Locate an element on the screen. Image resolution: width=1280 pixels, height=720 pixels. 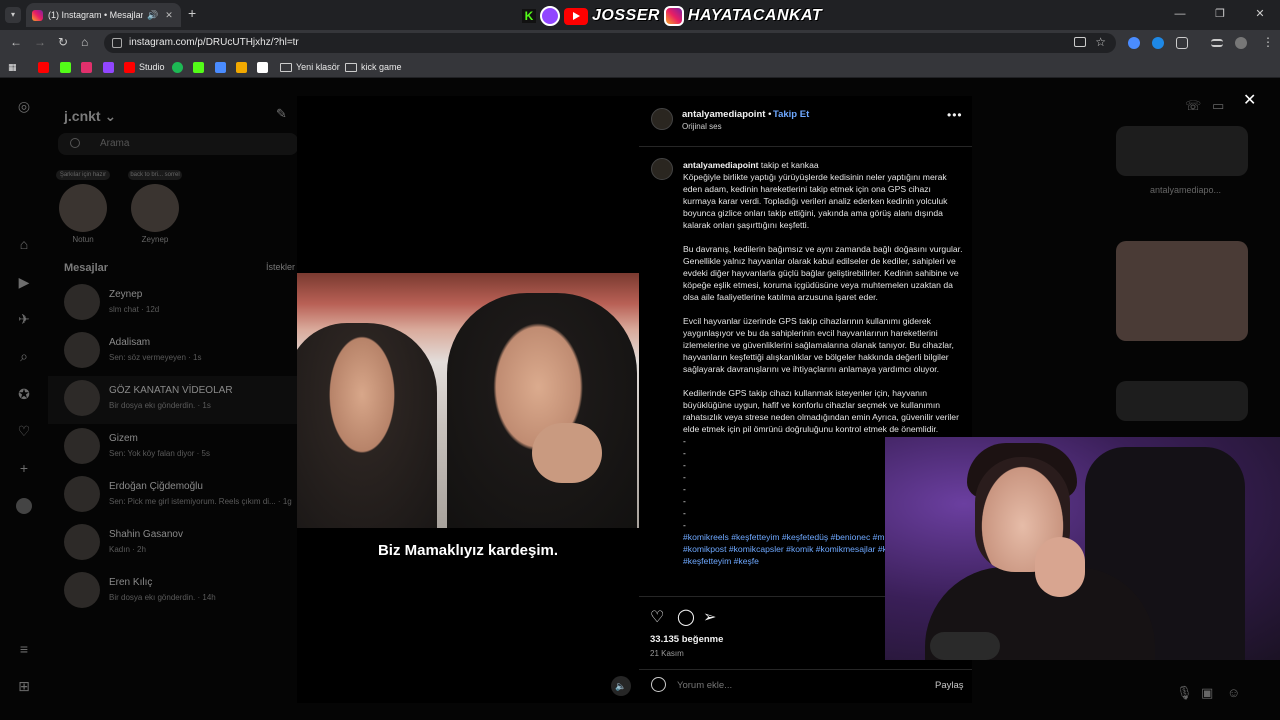
omnibox: instagram.com/p/DRUcUTHjxhz/?hl=tr ☆ is located at coordinates (610, 43).